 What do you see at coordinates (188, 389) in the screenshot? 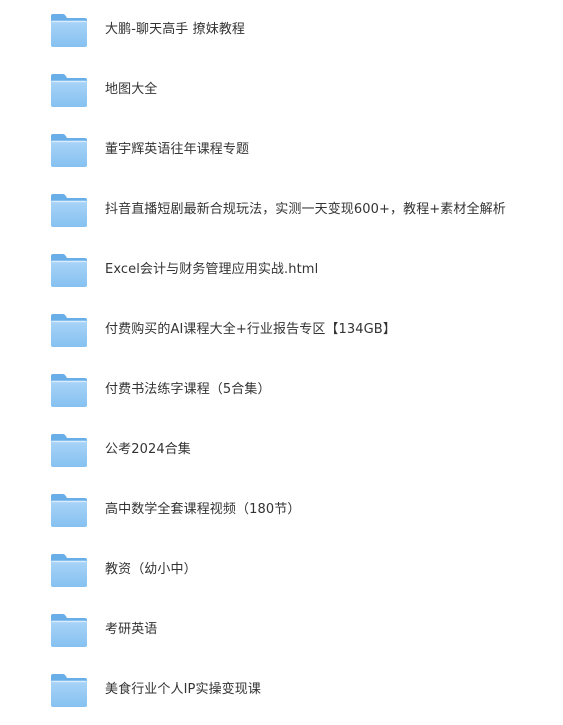
I see `folder-name: 付费书法练字课程（5合集）` at bounding box center [188, 389].